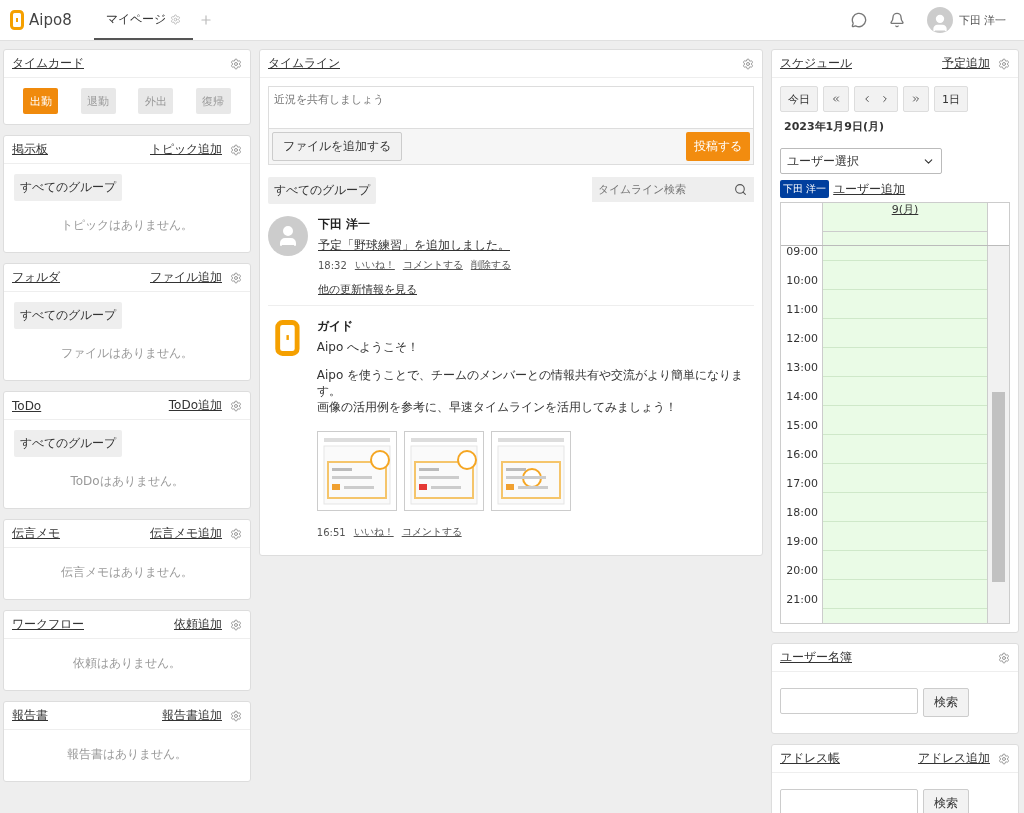 The height and width of the screenshot is (813, 1024). What do you see at coordinates (304, 63) in the screenshot?
I see `panel-title: タイムライン` at bounding box center [304, 63].